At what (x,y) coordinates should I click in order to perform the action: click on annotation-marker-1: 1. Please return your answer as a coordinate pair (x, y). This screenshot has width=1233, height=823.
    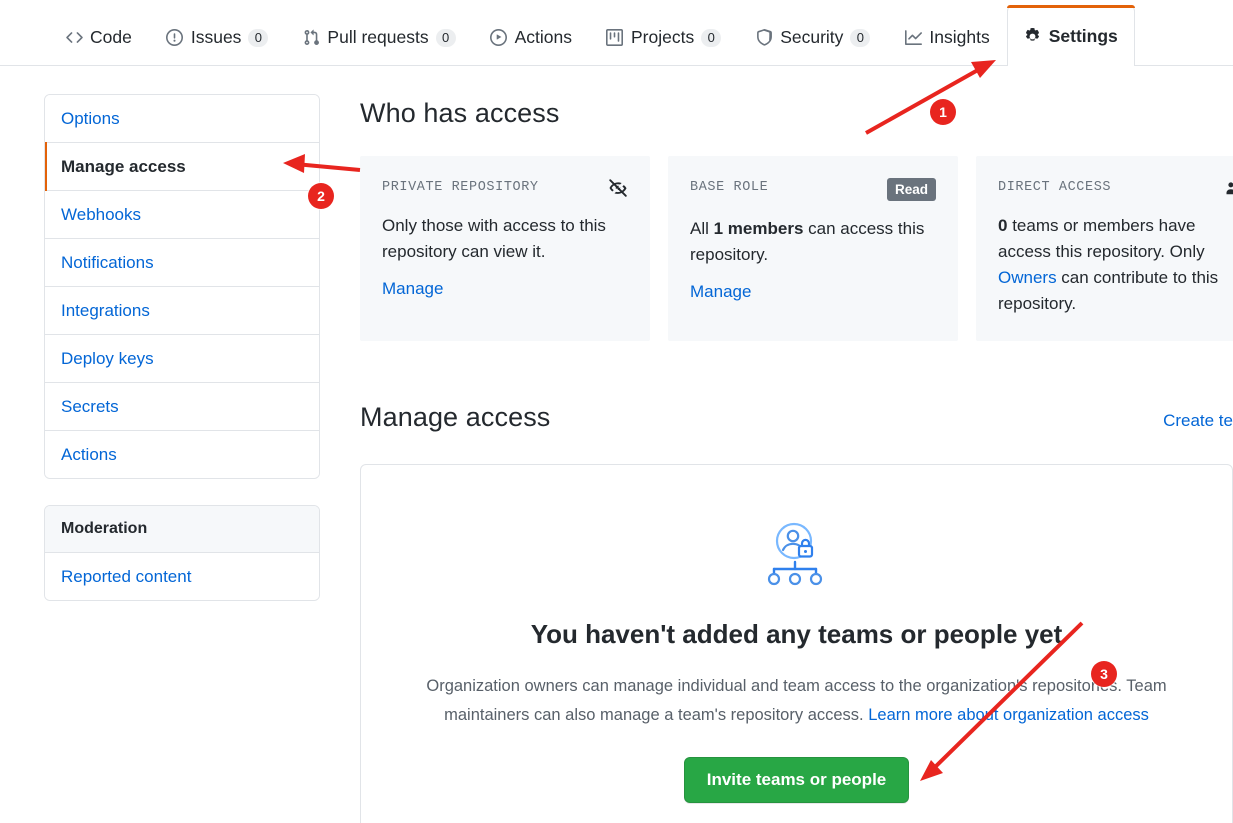
    Looking at the image, I should click on (943, 112).